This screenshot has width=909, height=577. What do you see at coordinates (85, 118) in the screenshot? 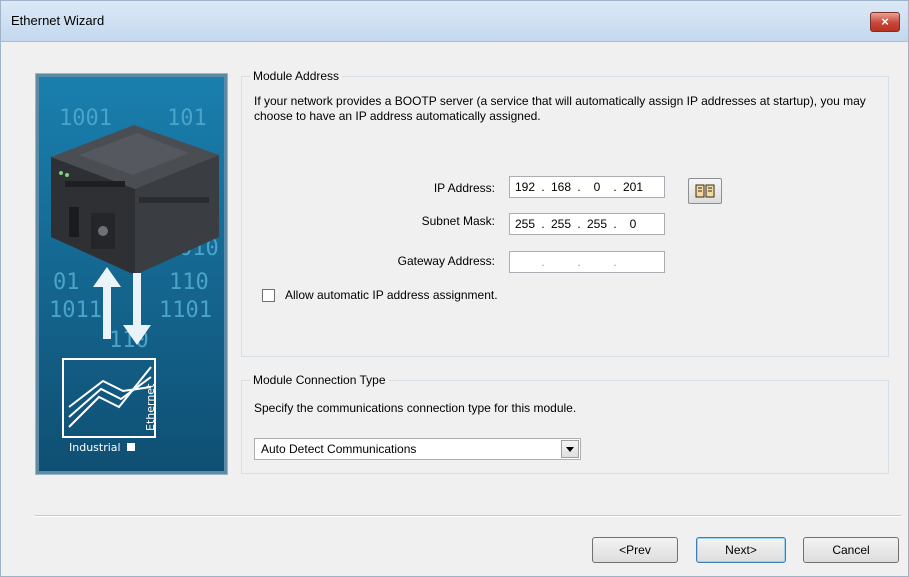
I see `binary-text-1: 1001` at bounding box center [85, 118].